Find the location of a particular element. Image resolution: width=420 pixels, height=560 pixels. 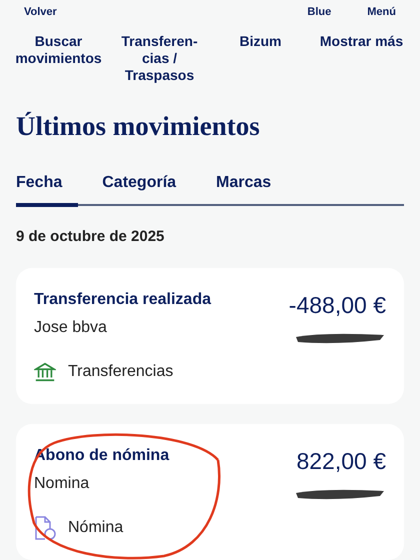

movement-title: Transferencia realizada is located at coordinates (122, 300).